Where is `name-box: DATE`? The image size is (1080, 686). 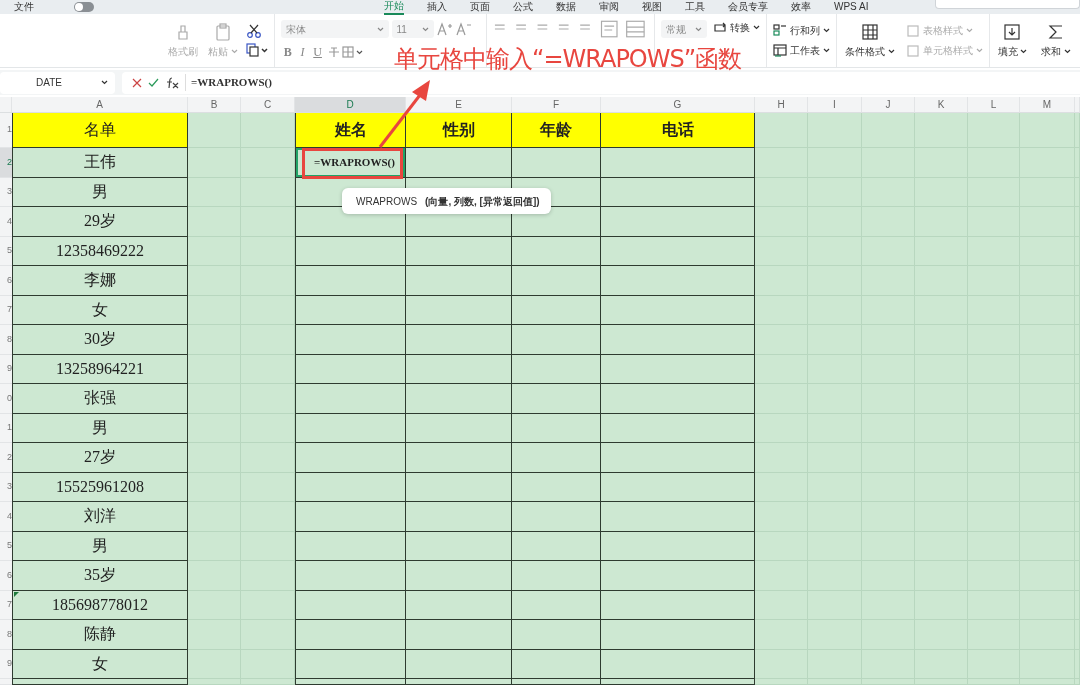
name-box: DATE is located at coordinates (57, 82).